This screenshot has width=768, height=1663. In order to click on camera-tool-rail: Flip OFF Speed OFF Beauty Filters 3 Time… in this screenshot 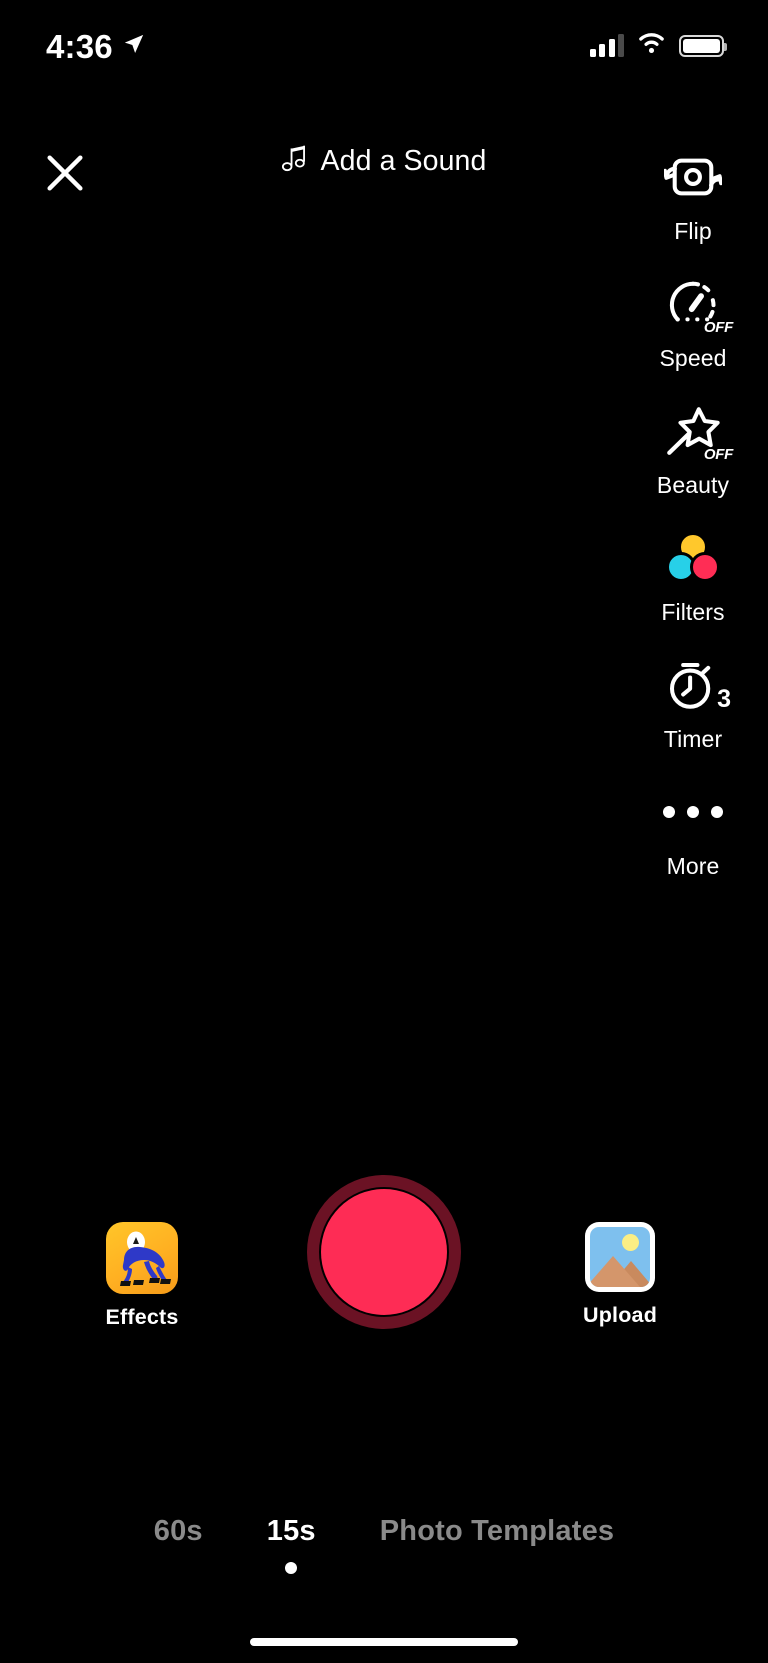, I will do `click(693, 527)`.